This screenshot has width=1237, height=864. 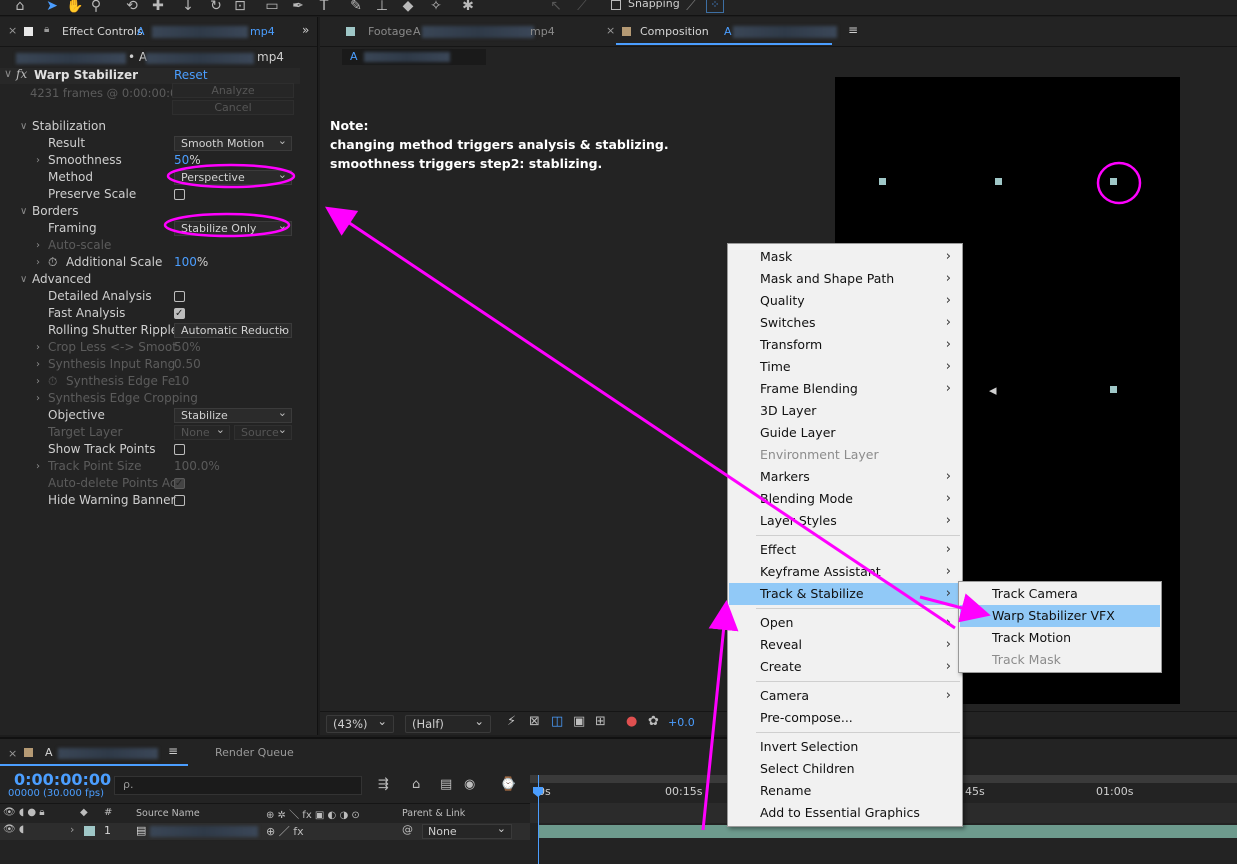 I want to click on target-source-dropdown: Source, so click(x=263, y=432).